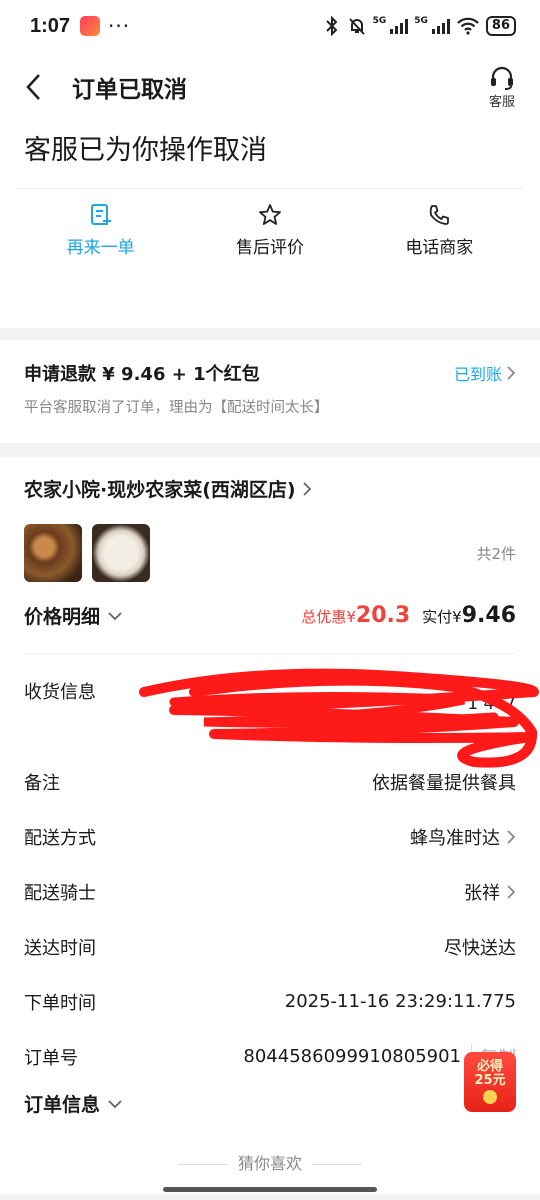  Describe the element at coordinates (129, 90) in the screenshot. I see `page-title: 订单已取消` at that location.